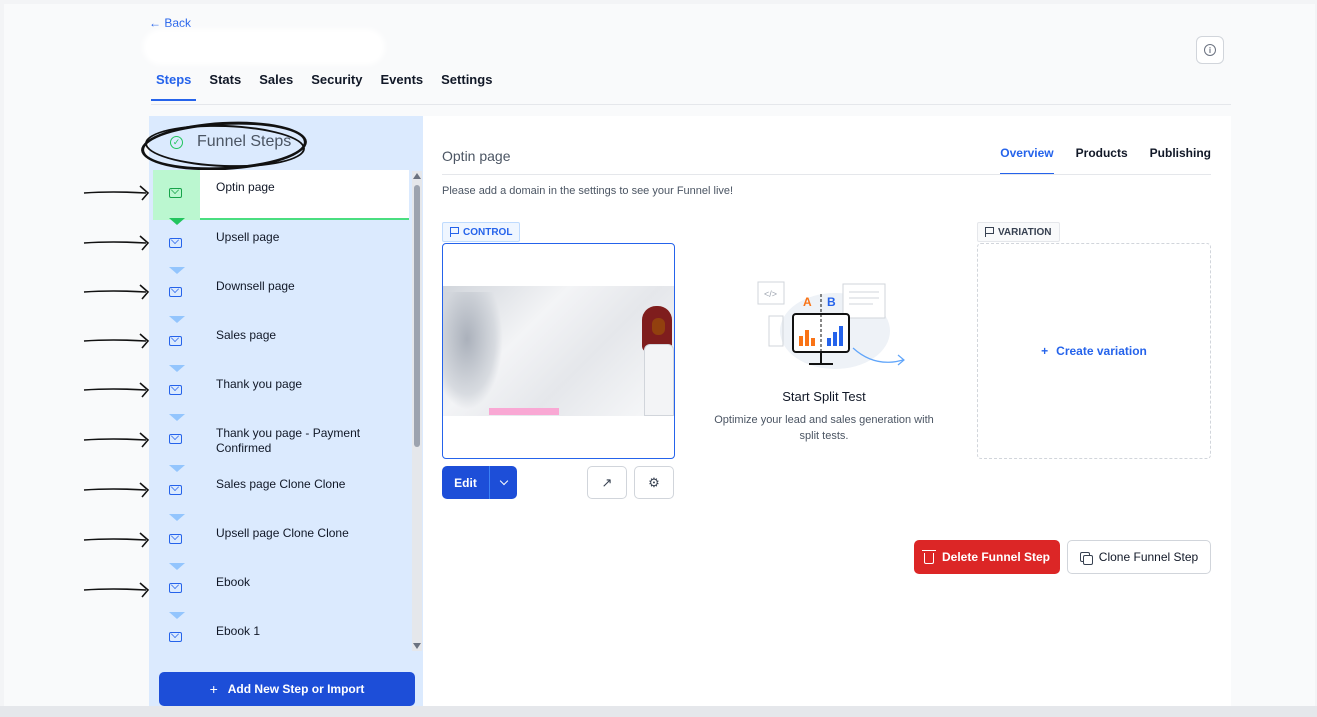  I want to click on create-variation-button: + Create variation, so click(1094, 351).